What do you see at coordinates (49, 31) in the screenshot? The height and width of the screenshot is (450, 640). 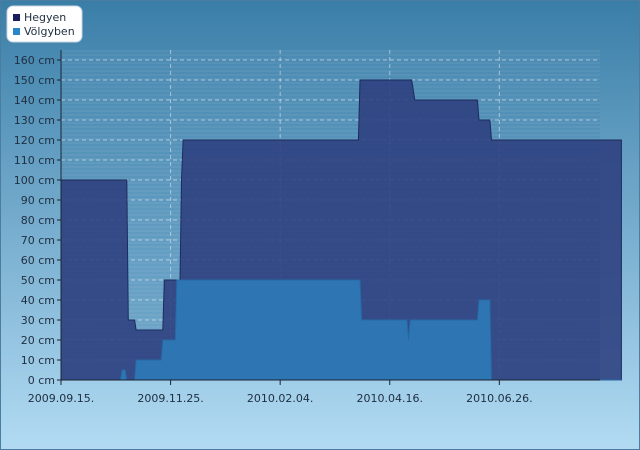 I see `legend-label: Völgyben` at bounding box center [49, 31].